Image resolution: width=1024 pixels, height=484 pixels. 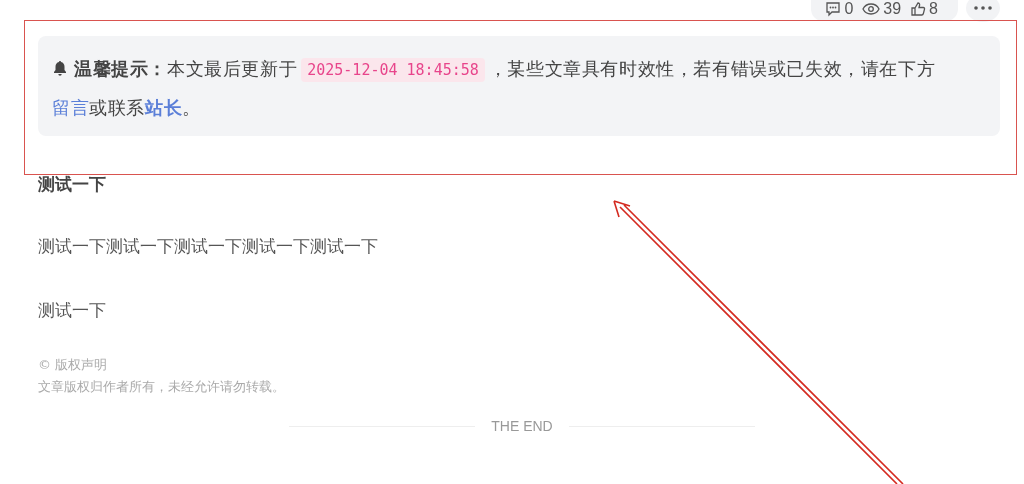 I want to click on article-heading: 测试一下, so click(x=72, y=184).